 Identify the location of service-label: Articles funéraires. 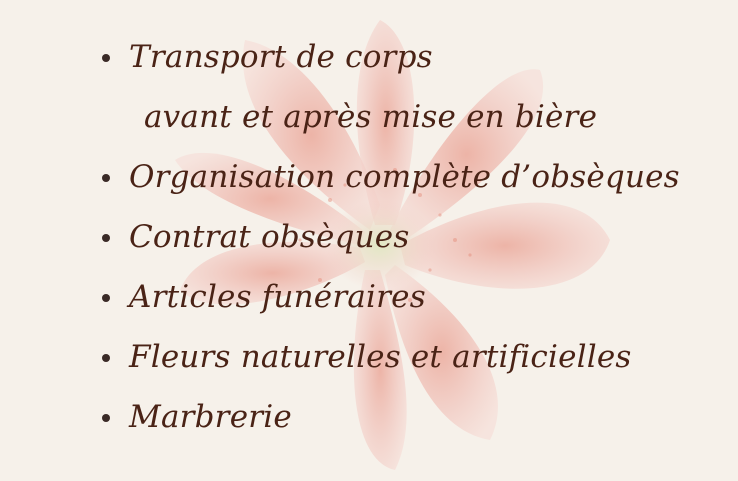
(277, 297).